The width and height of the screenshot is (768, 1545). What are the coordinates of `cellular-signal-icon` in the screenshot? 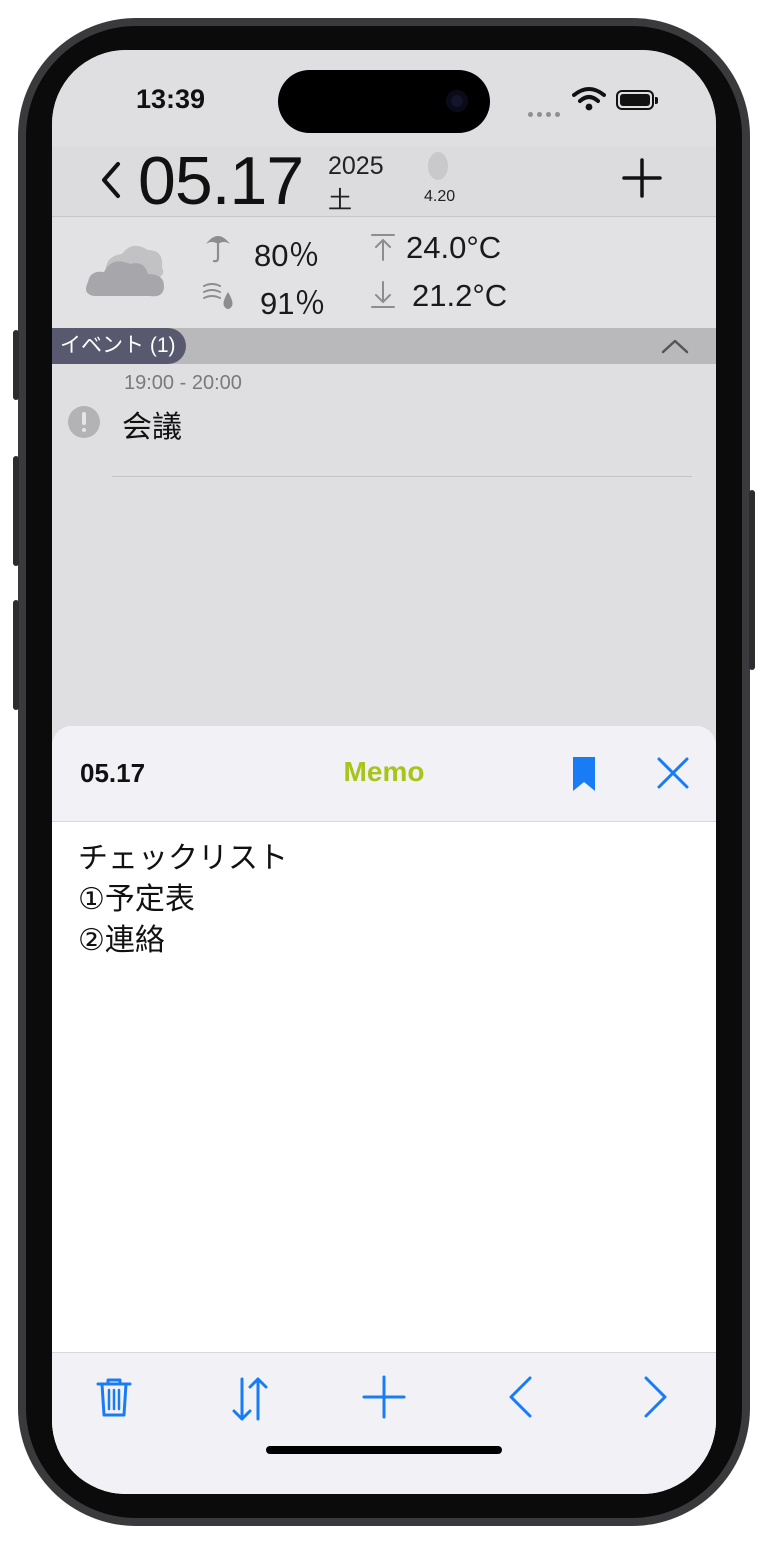 It's located at (546, 113).